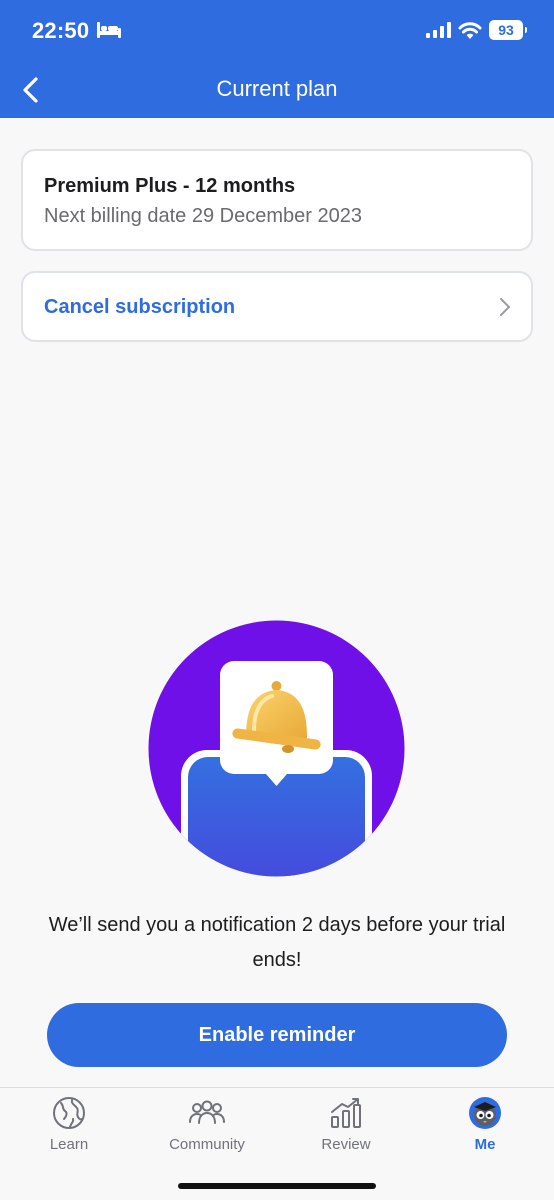  What do you see at coordinates (485, 1144) in the screenshot?
I see `tab-label: Me` at bounding box center [485, 1144].